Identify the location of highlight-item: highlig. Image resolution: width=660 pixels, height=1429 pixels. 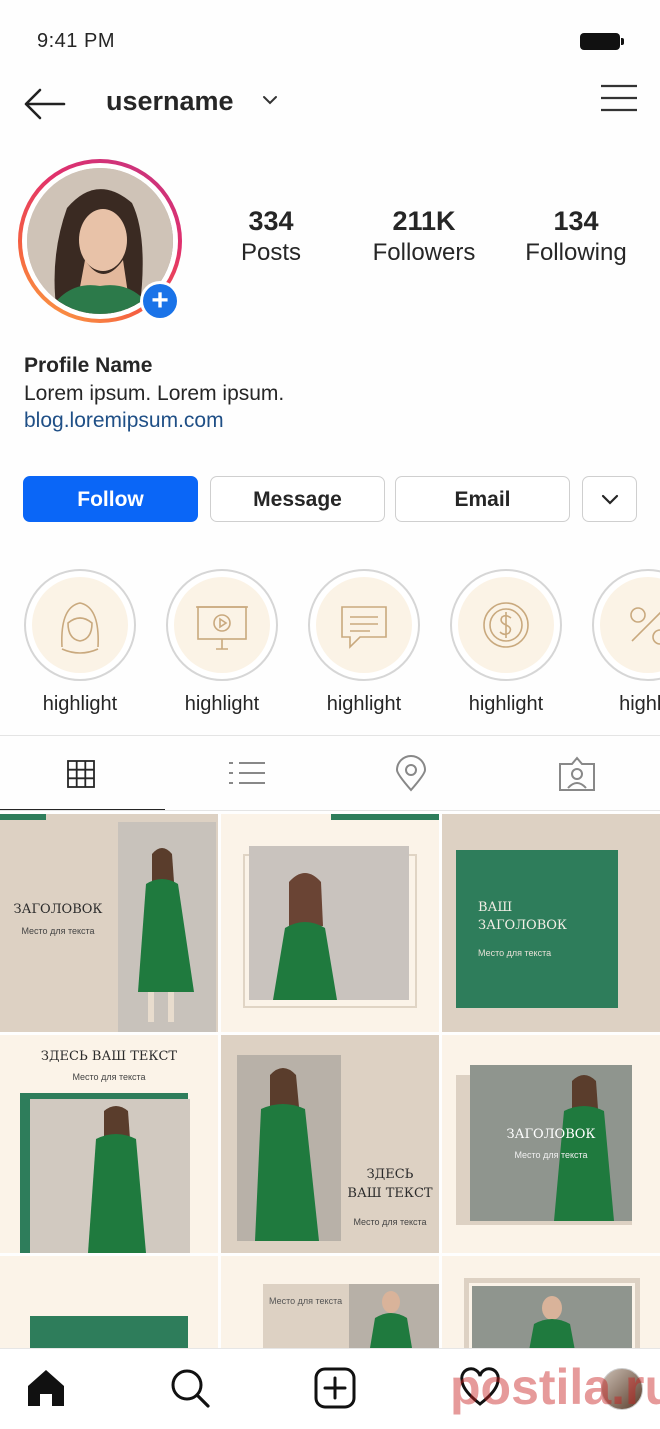
(626, 642).